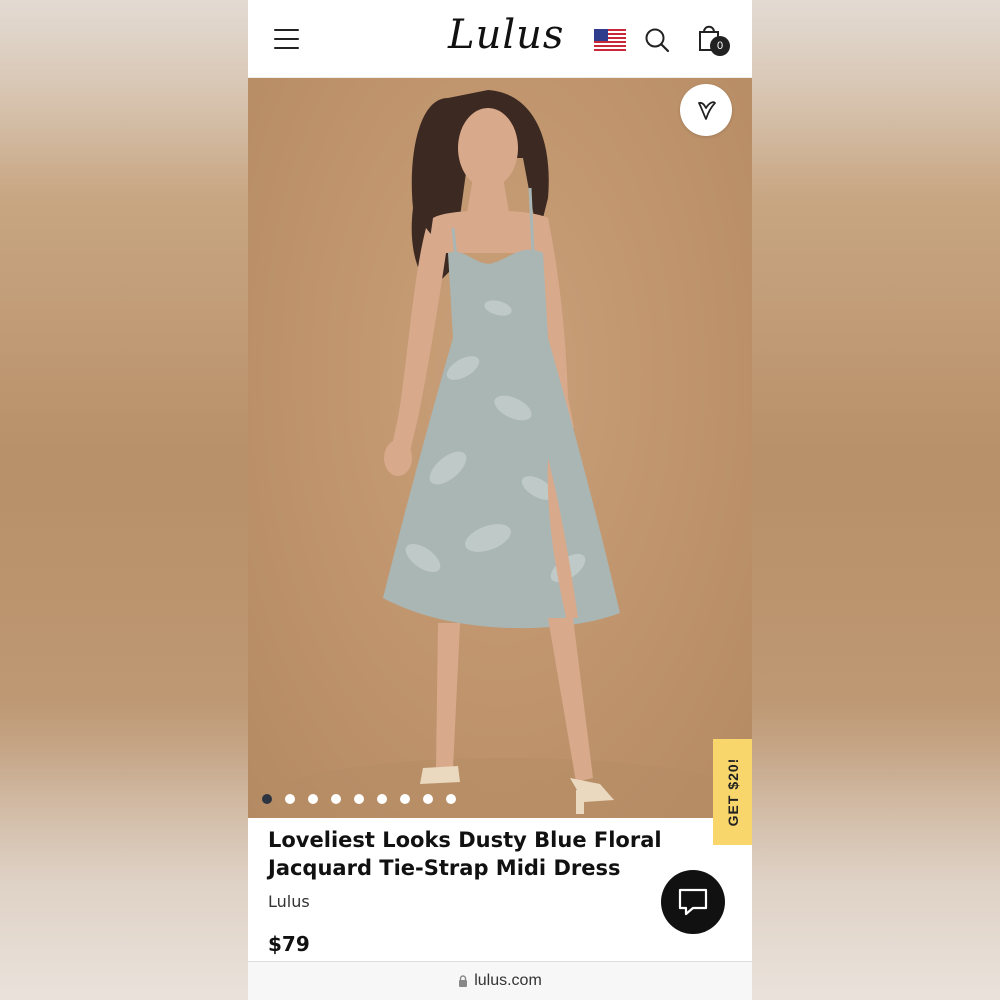  I want to click on promo-label: GET $20!, so click(732, 792).